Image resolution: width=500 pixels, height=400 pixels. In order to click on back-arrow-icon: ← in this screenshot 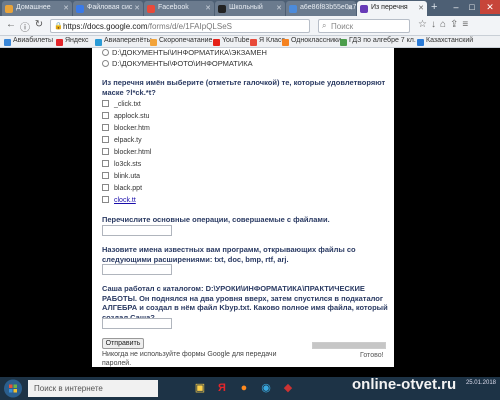, I will do `click(11, 24)`.